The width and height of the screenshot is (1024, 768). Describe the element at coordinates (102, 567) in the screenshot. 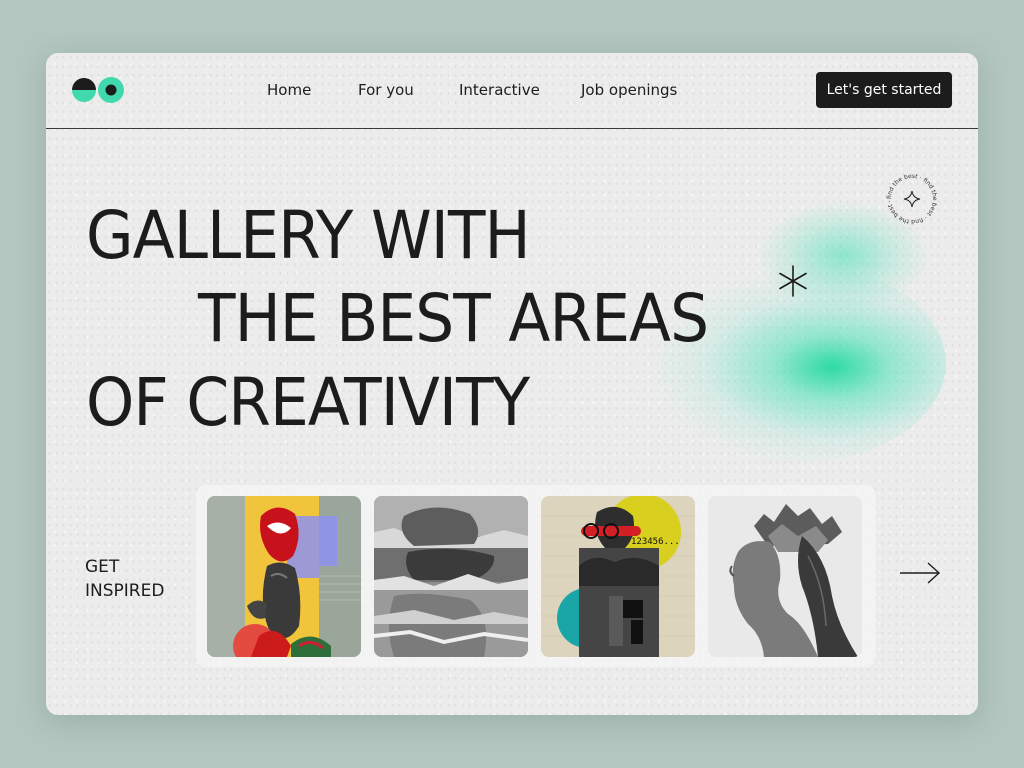

I see `get-inspired-line-1: GET` at that location.